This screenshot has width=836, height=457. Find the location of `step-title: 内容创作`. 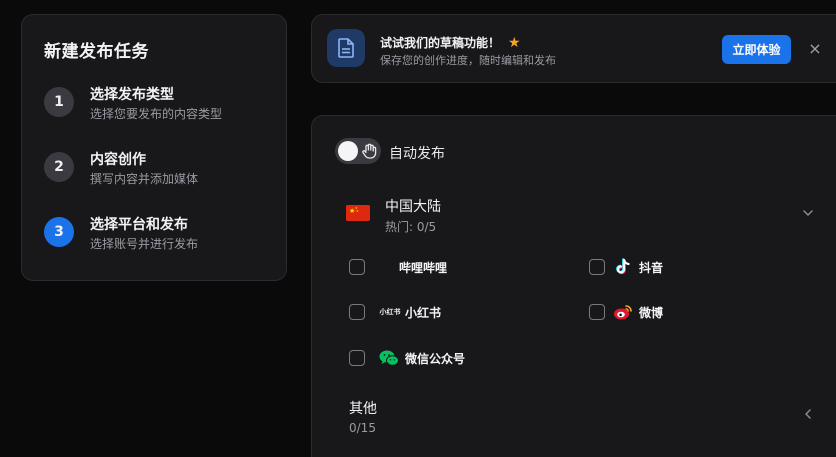

step-title: 内容创作 is located at coordinates (118, 160).